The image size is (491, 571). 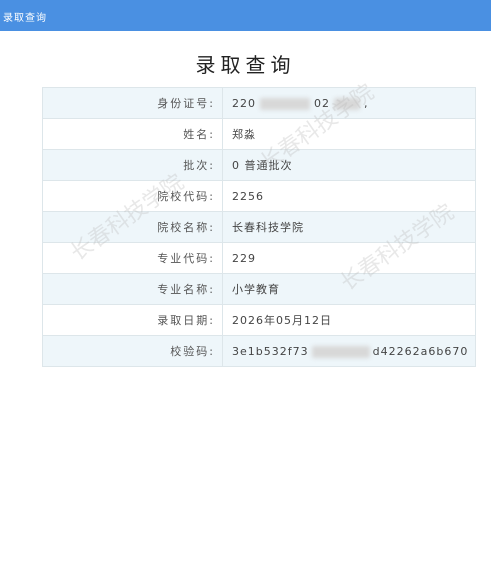 I want to click on admission-date-label: 录取日期:, so click(x=132, y=320).